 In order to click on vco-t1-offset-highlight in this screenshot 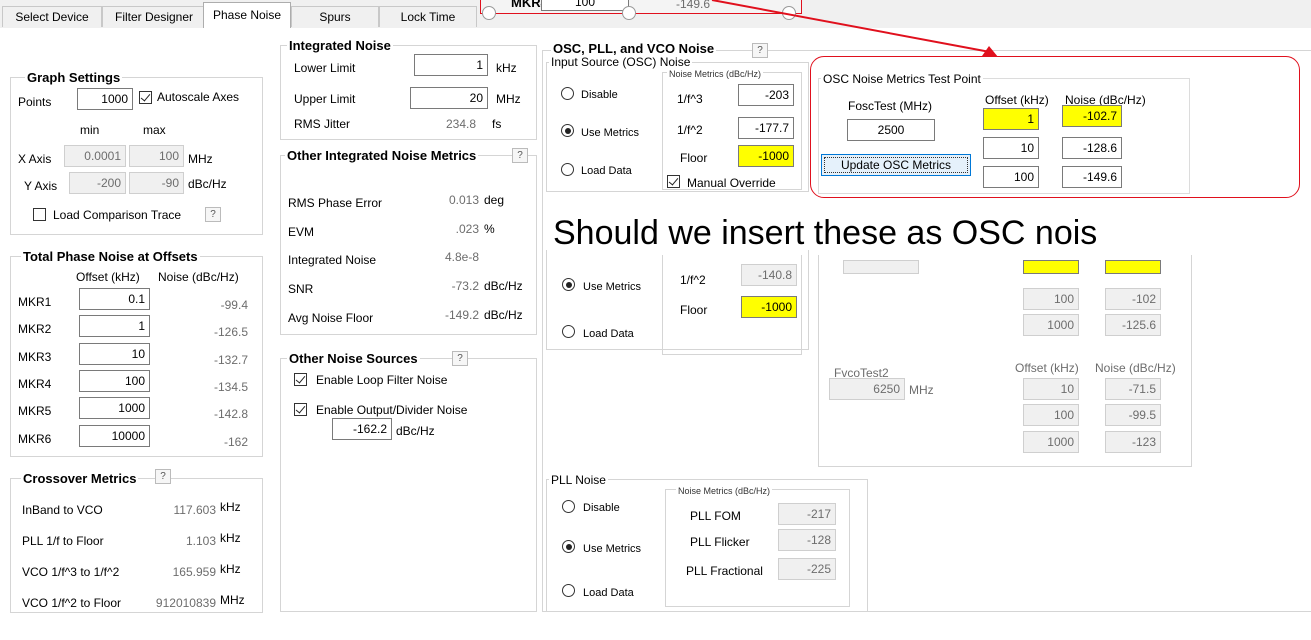, I will do `click(1051, 267)`.